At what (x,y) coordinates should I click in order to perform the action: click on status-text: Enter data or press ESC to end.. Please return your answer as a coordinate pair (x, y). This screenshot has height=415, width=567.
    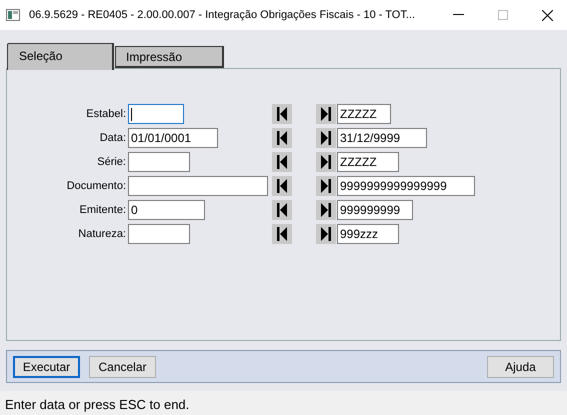
    Looking at the image, I should click on (97, 405).